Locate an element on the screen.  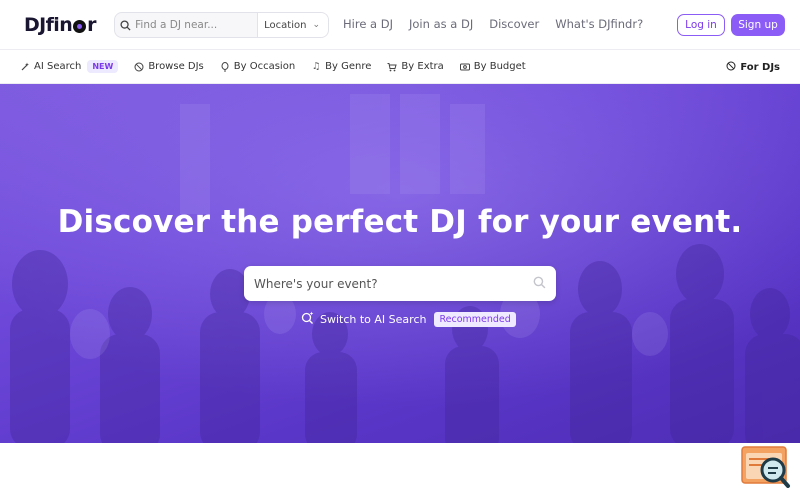
category-by-occasion: By Occasion is located at coordinates (257, 66).